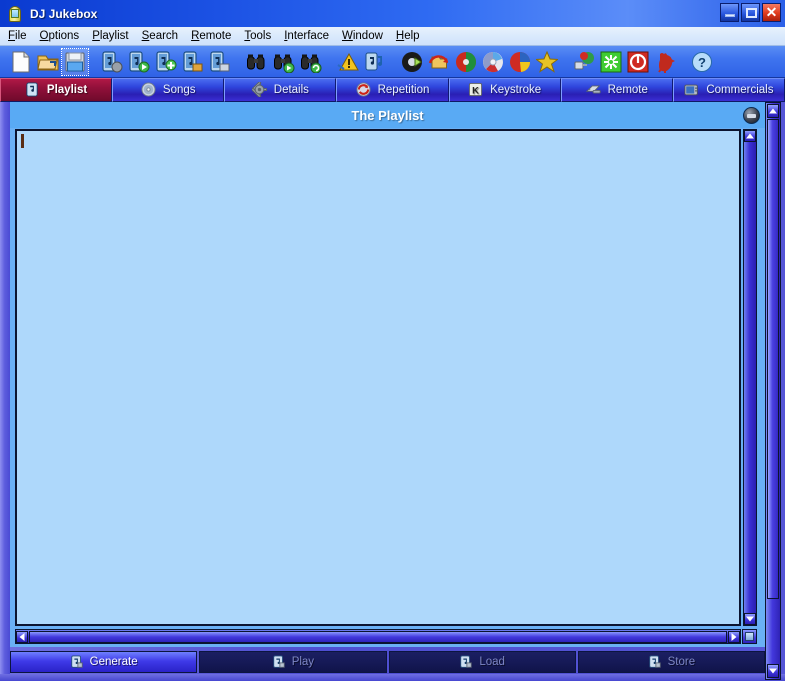 Image resolution: width=785 pixels, height=681 pixels. Describe the element at coordinates (593, 90) in the screenshot. I see `remote-control-icon` at that location.